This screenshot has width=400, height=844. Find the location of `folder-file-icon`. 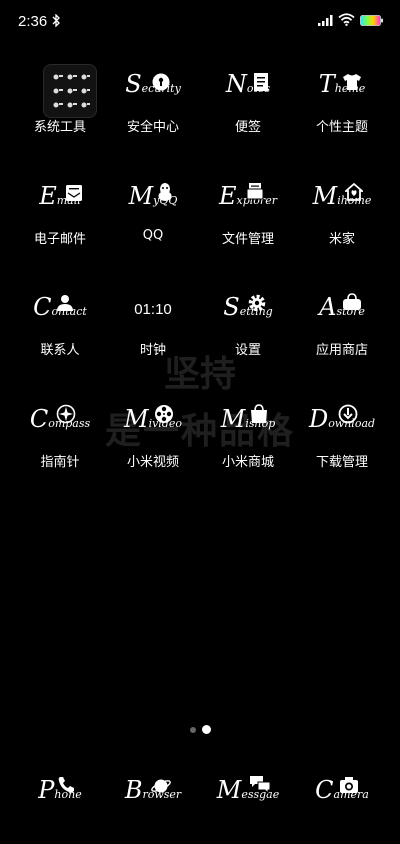

folder-file-icon is located at coordinates (255, 191).